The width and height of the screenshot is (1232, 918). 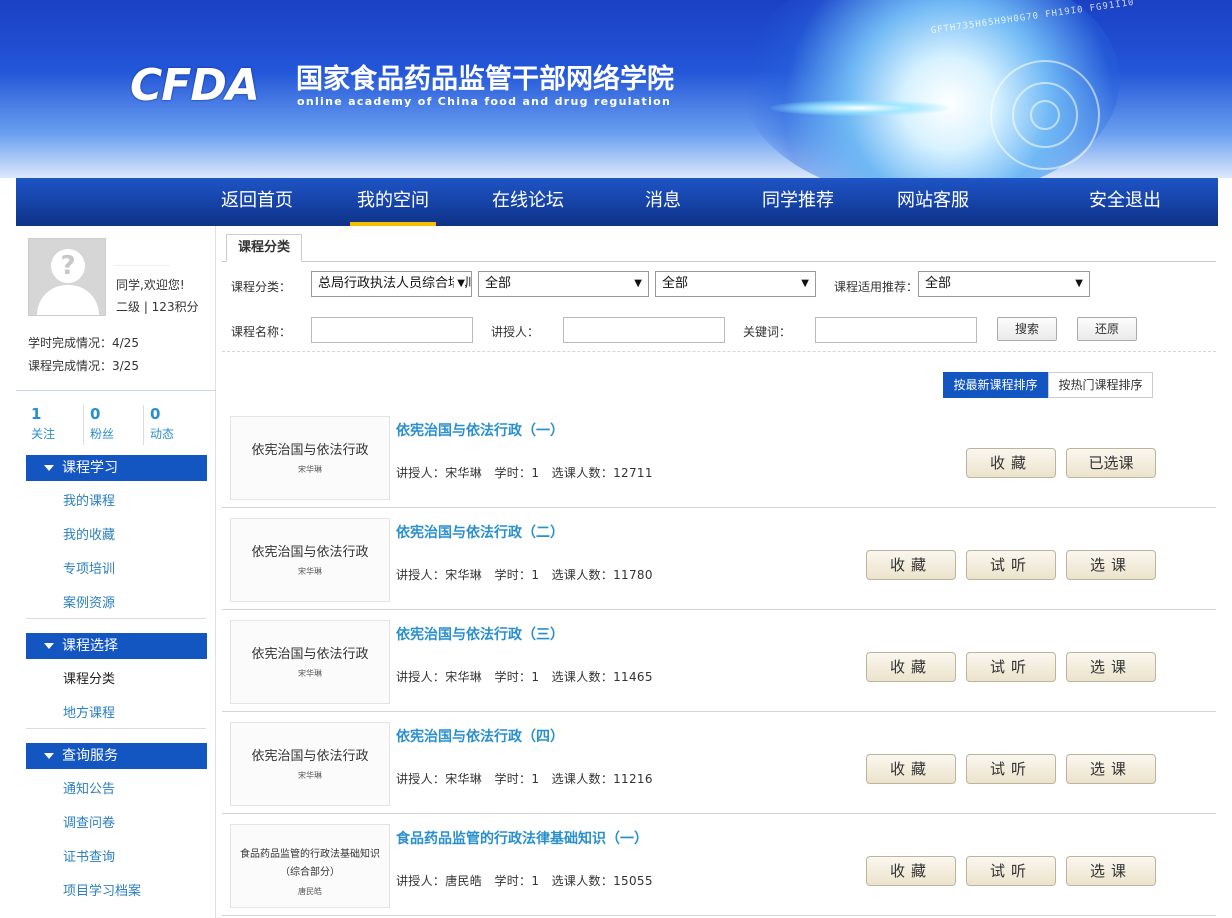 What do you see at coordinates (175, 423) in the screenshot?
I see `stat-activity: 0 动态` at bounding box center [175, 423].